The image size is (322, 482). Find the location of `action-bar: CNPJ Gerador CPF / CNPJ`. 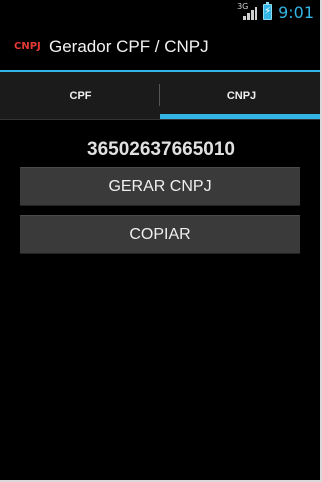

action-bar: CNPJ Gerador CPF / CNPJ is located at coordinates (161, 47).